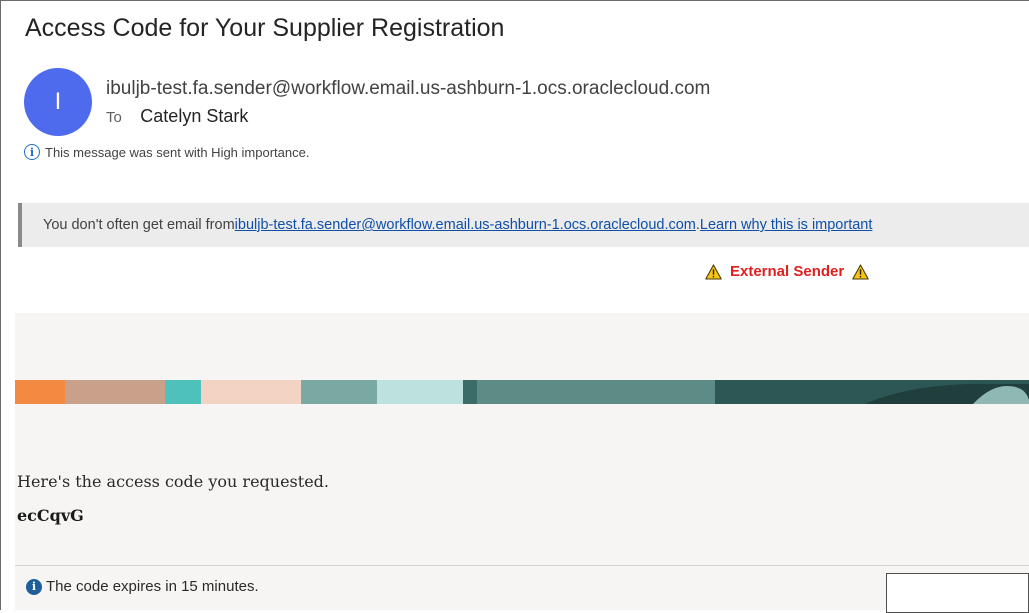 This screenshot has width=1029, height=613. I want to click on recipient-row: To Catelyn Stark, so click(177, 116).